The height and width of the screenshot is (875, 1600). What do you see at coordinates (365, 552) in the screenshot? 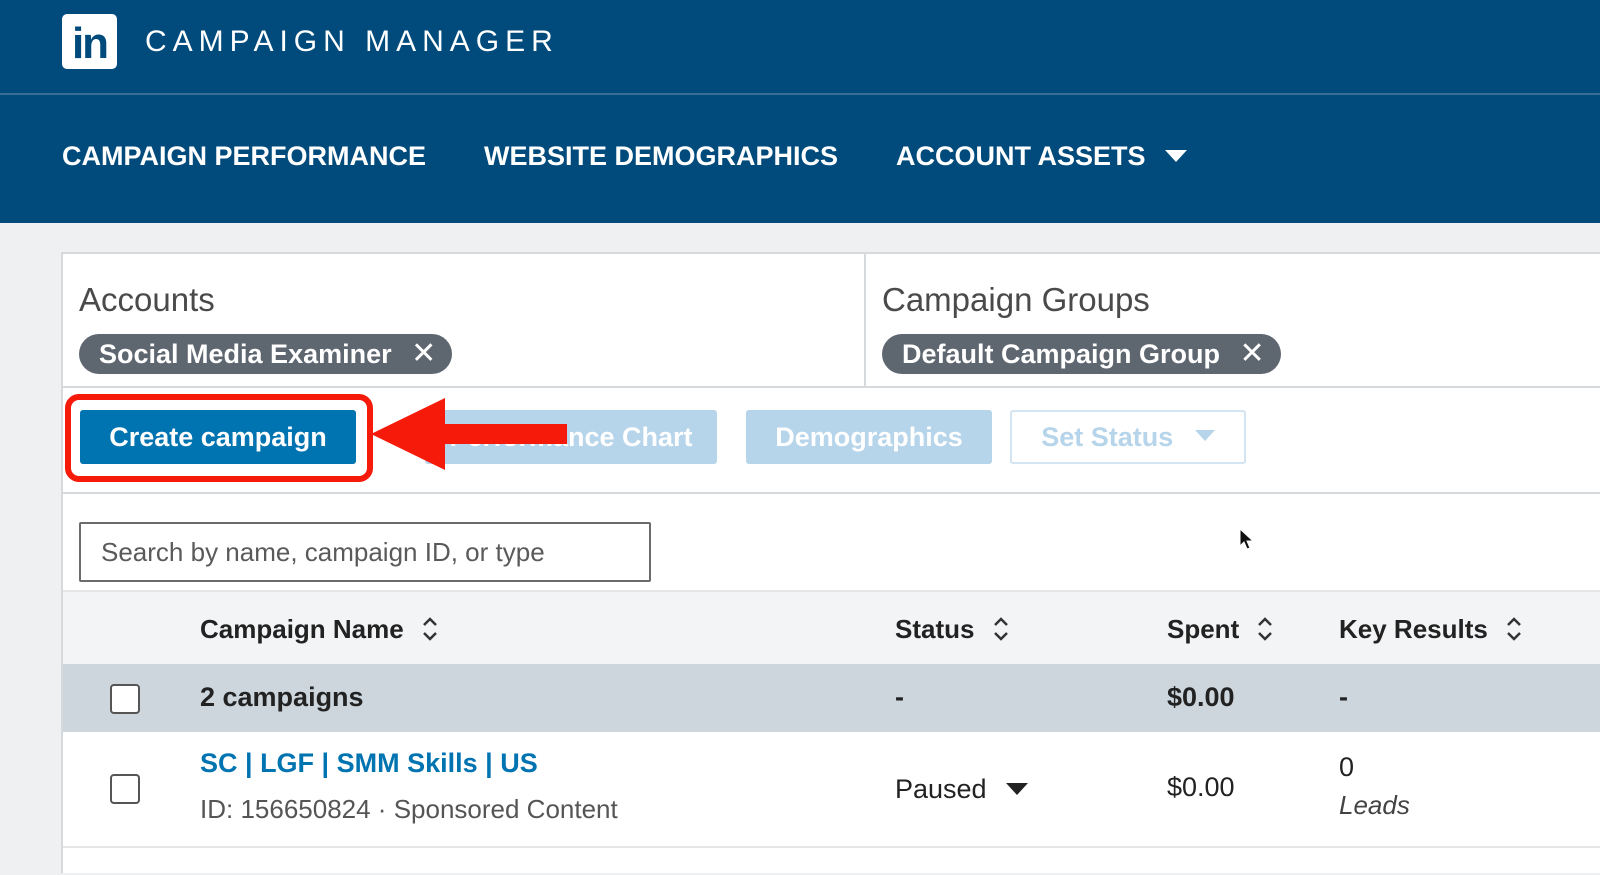
I see `search-input` at bounding box center [365, 552].